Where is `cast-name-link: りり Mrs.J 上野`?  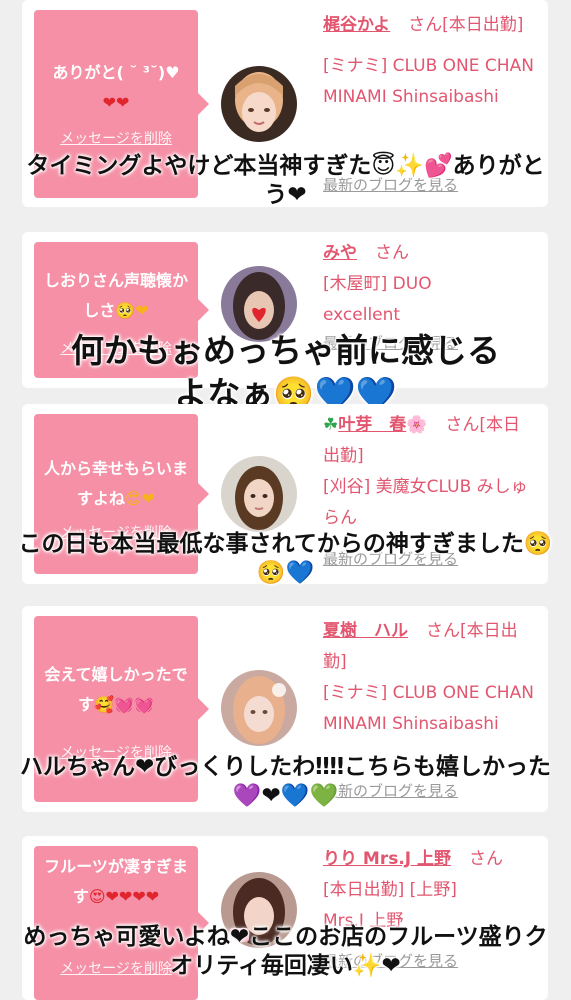 cast-name-link: りり Mrs.J 上野 is located at coordinates (387, 859).